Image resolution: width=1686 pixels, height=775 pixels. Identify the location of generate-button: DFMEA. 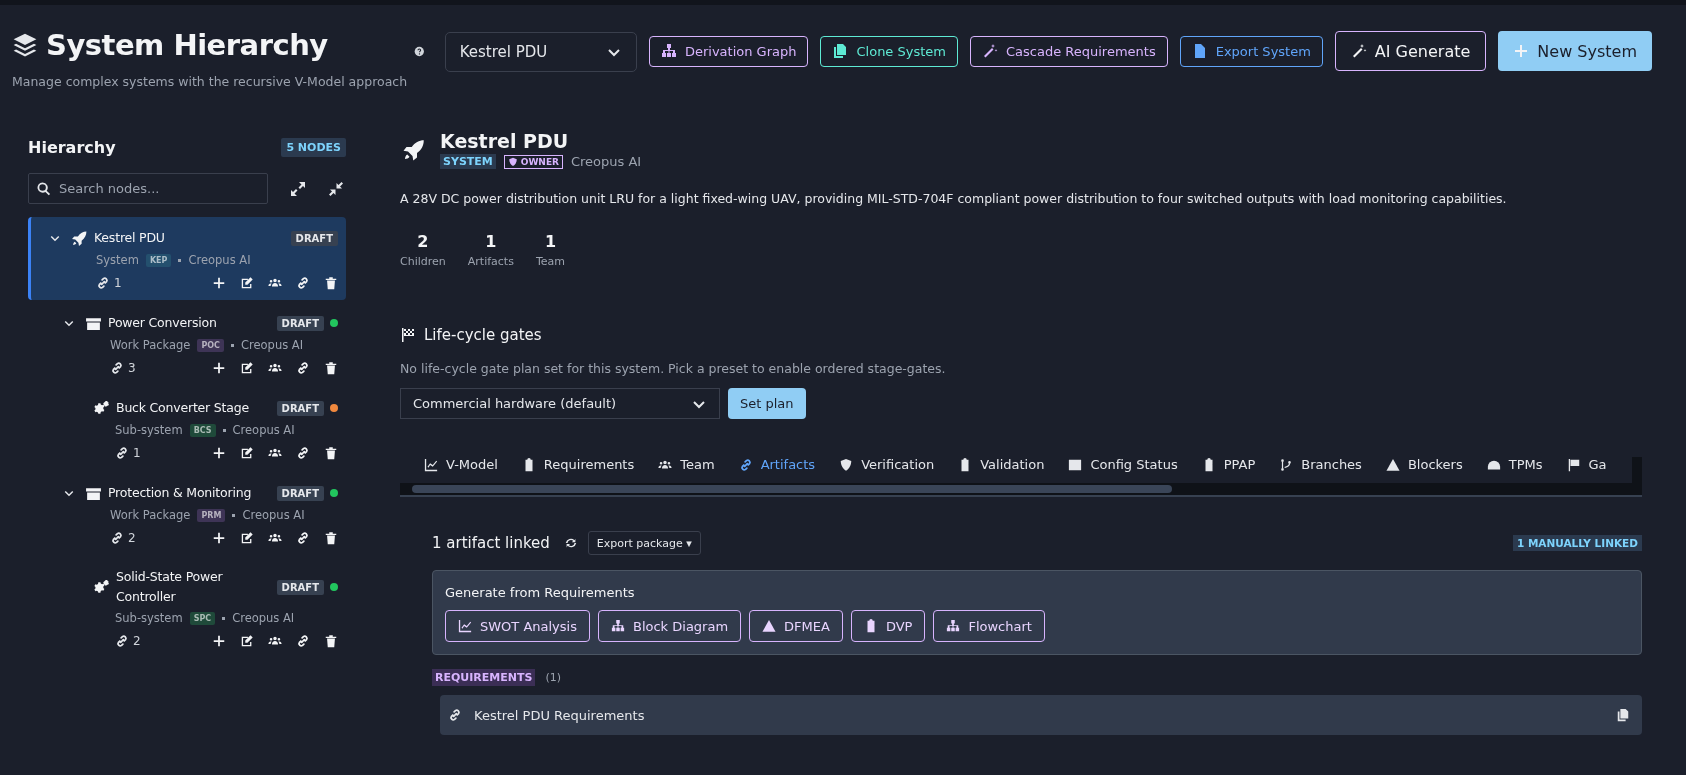
(796, 626).